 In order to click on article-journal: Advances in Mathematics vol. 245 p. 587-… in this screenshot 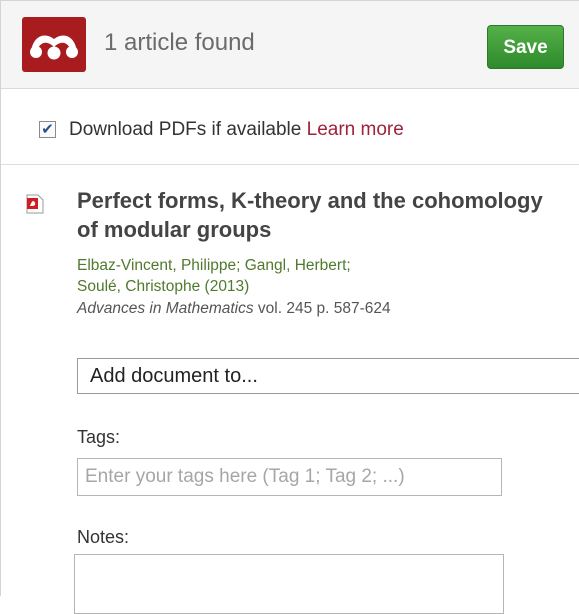, I will do `click(234, 309)`.